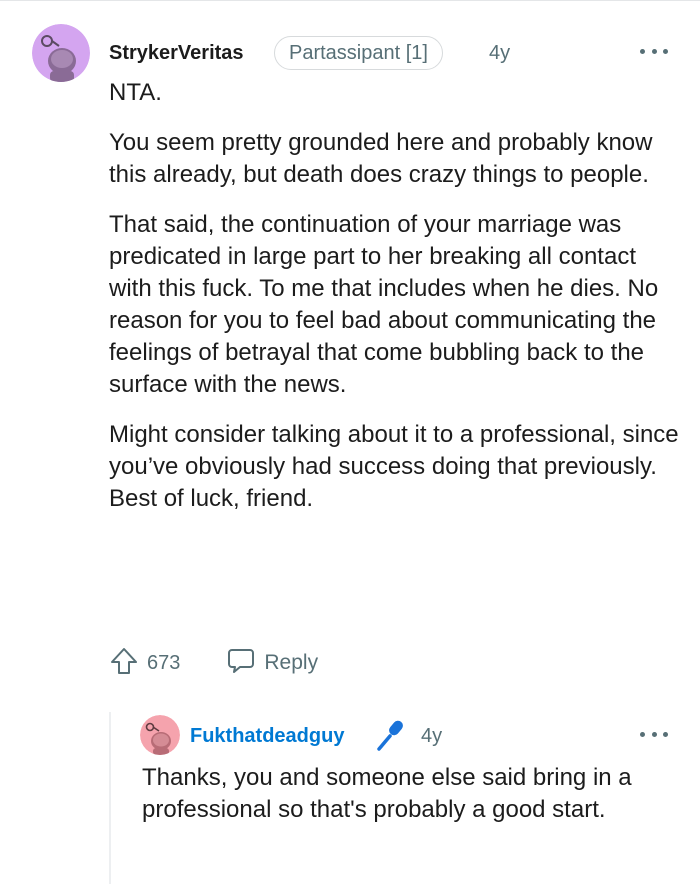 This screenshot has height=884, width=700. What do you see at coordinates (124, 663) in the screenshot?
I see `upvote-arrow-icon` at bounding box center [124, 663].